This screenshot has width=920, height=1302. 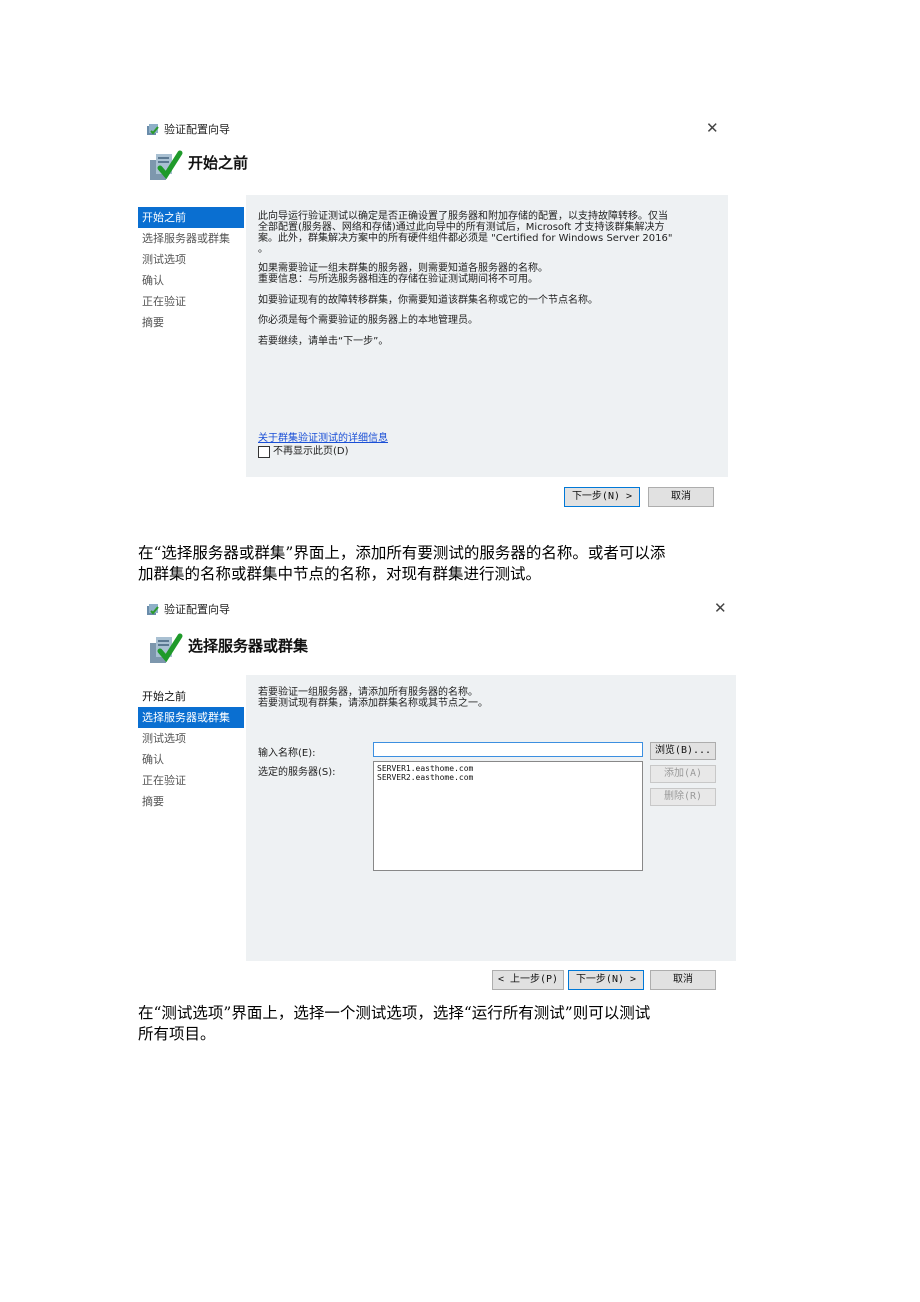 I want to click on selected-servers-label: 选定的服务器(S):, so click(x=297, y=772).